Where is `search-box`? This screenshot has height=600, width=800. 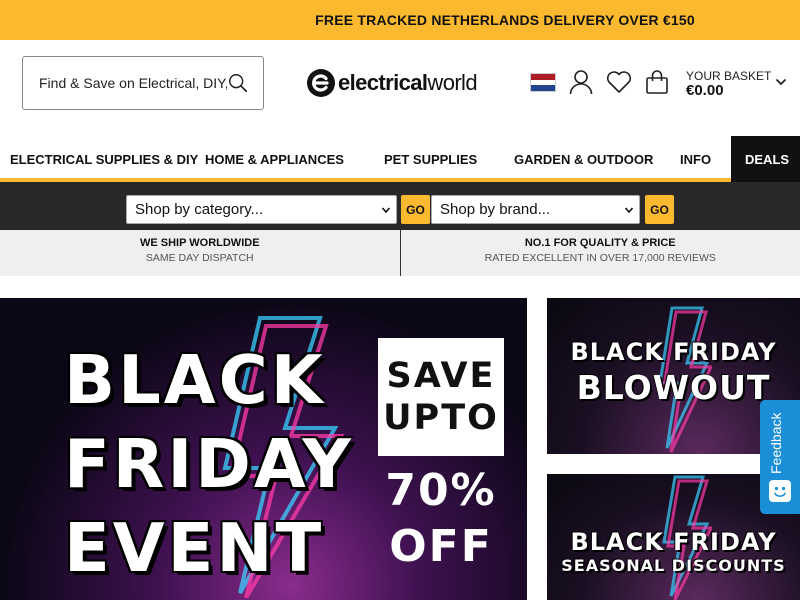
search-box is located at coordinates (143, 83).